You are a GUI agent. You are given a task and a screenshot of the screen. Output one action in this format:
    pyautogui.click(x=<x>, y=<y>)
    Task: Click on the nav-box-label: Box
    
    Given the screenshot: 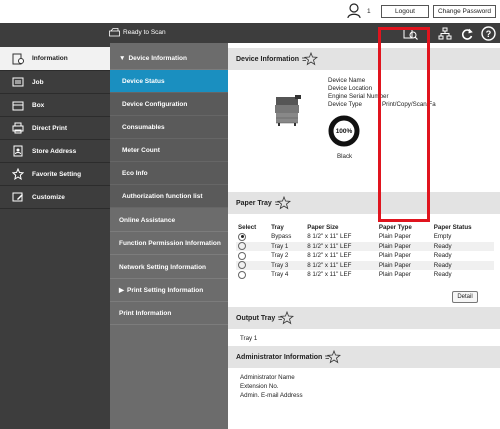 What is the action you would take?
    pyautogui.click(x=38, y=105)
    